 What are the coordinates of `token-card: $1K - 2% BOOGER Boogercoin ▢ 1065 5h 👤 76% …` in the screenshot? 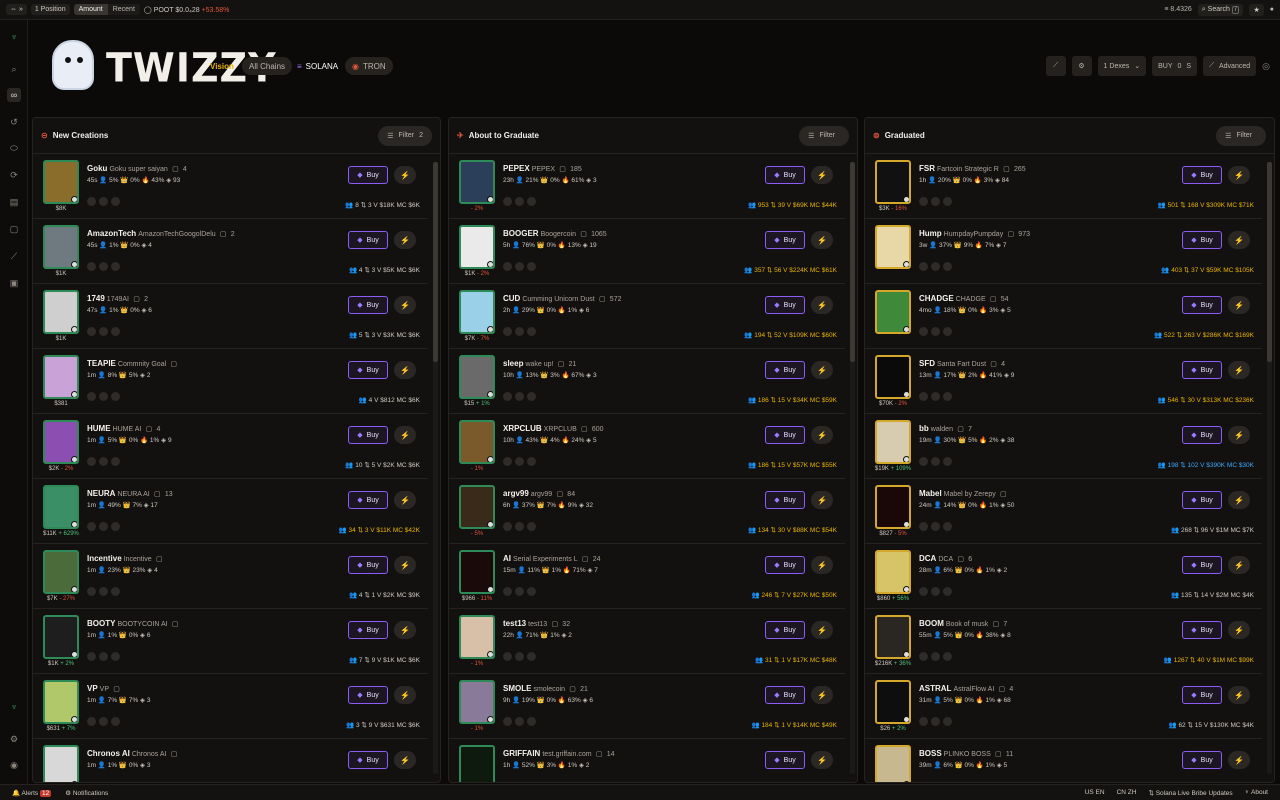 It's located at (647, 251).